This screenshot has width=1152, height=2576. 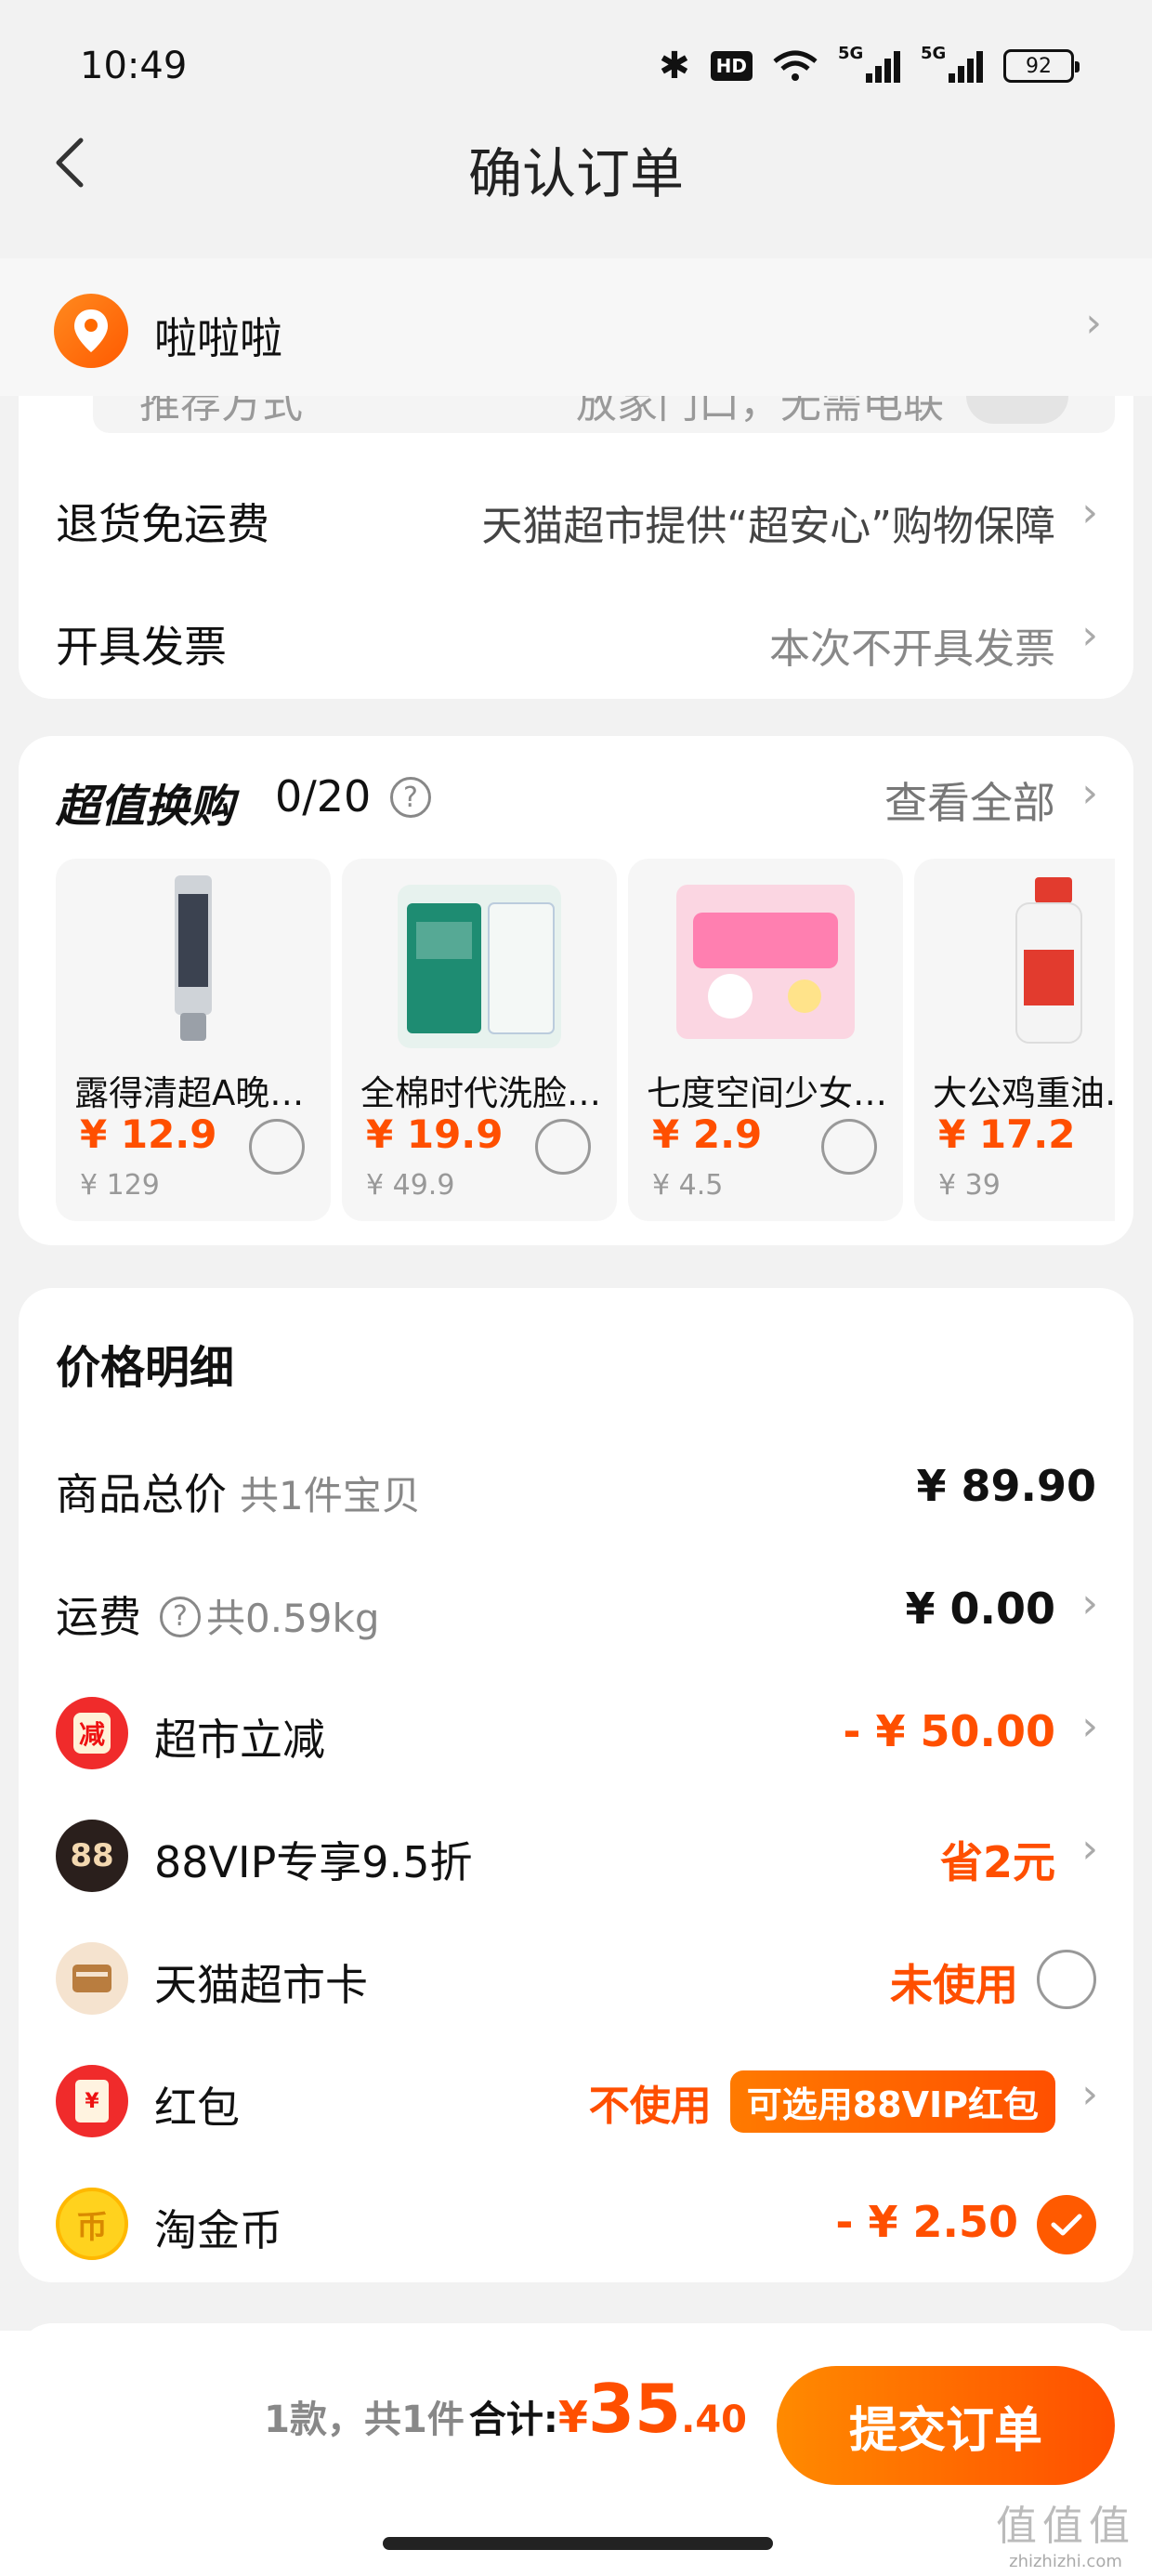 What do you see at coordinates (218, 338) in the screenshot?
I see `address-name: 啦啦啦` at bounding box center [218, 338].